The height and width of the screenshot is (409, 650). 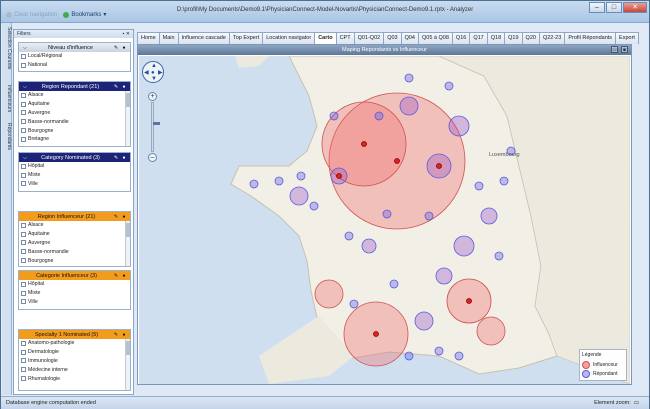 I want to click on tab-profil-repondants: Profil Répondants, so click(x=590, y=38).